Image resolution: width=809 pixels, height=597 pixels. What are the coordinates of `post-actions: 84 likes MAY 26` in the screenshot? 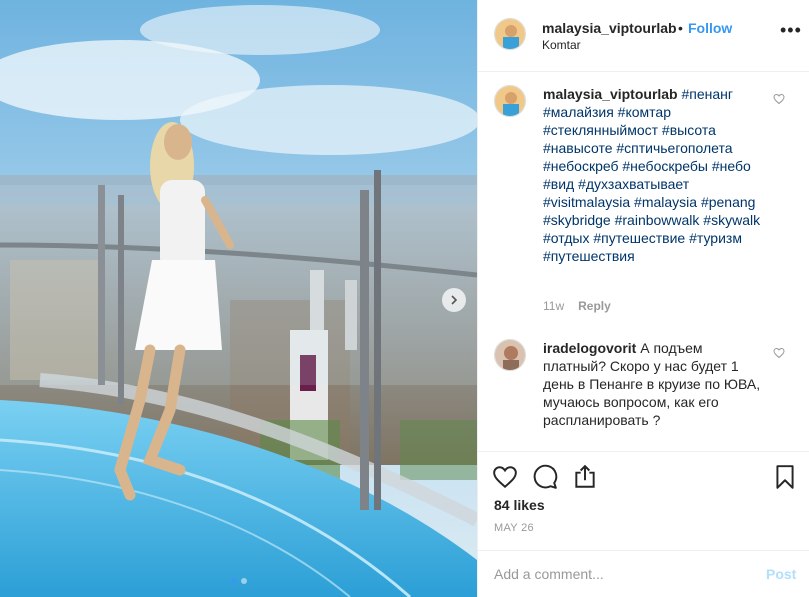 It's located at (643, 501).